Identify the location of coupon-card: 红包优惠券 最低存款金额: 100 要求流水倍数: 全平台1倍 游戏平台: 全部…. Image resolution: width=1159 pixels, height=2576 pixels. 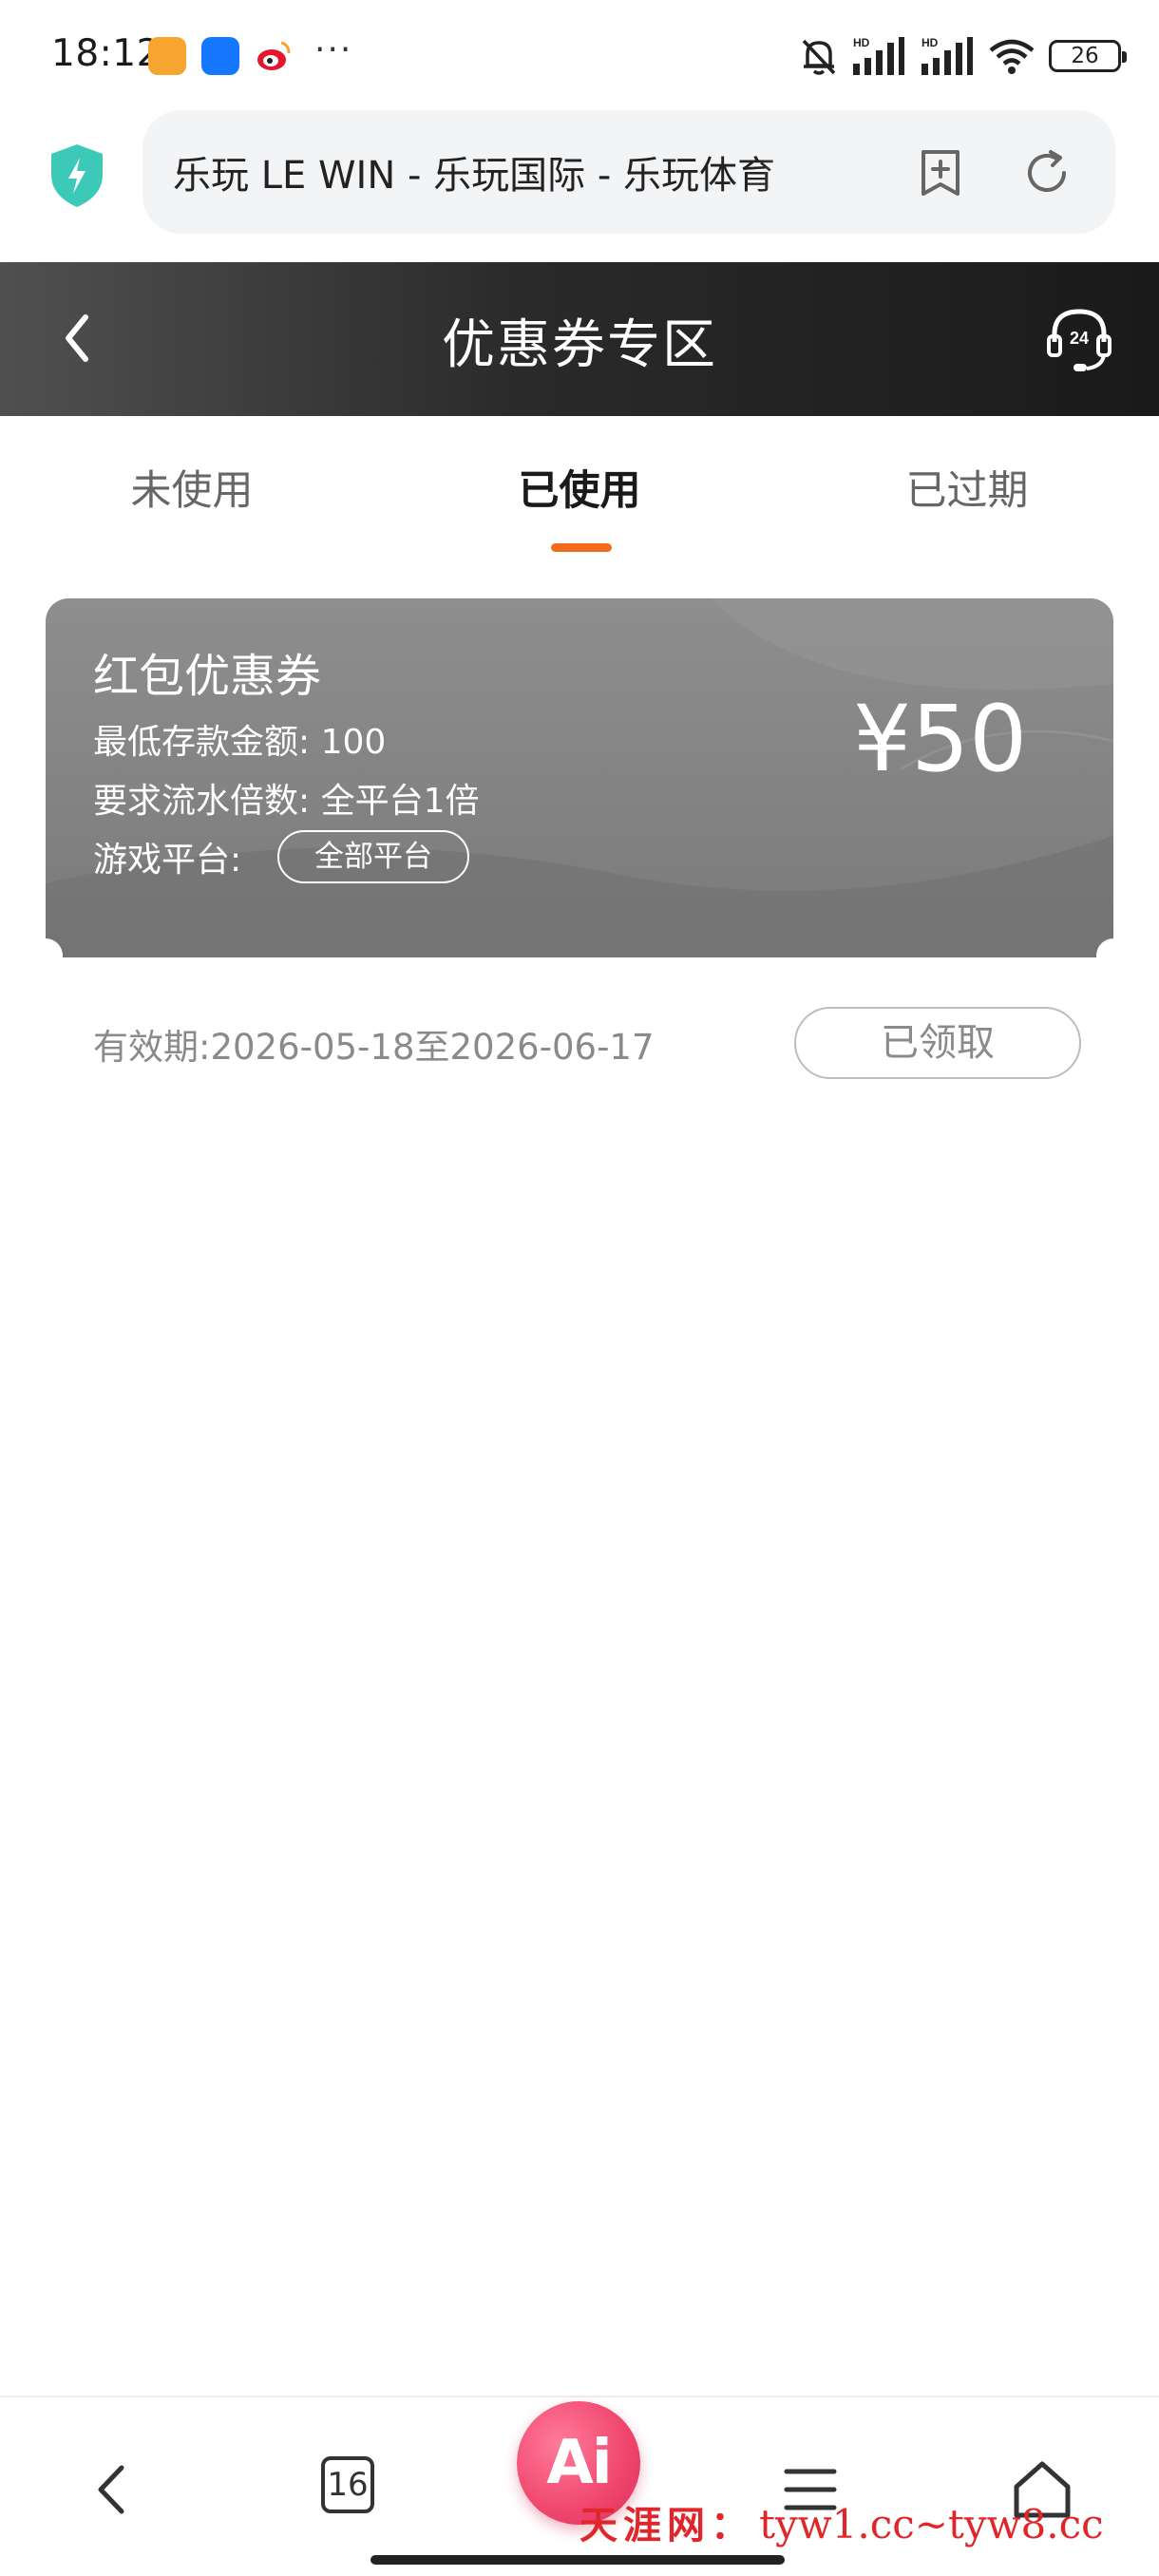
(579, 777).